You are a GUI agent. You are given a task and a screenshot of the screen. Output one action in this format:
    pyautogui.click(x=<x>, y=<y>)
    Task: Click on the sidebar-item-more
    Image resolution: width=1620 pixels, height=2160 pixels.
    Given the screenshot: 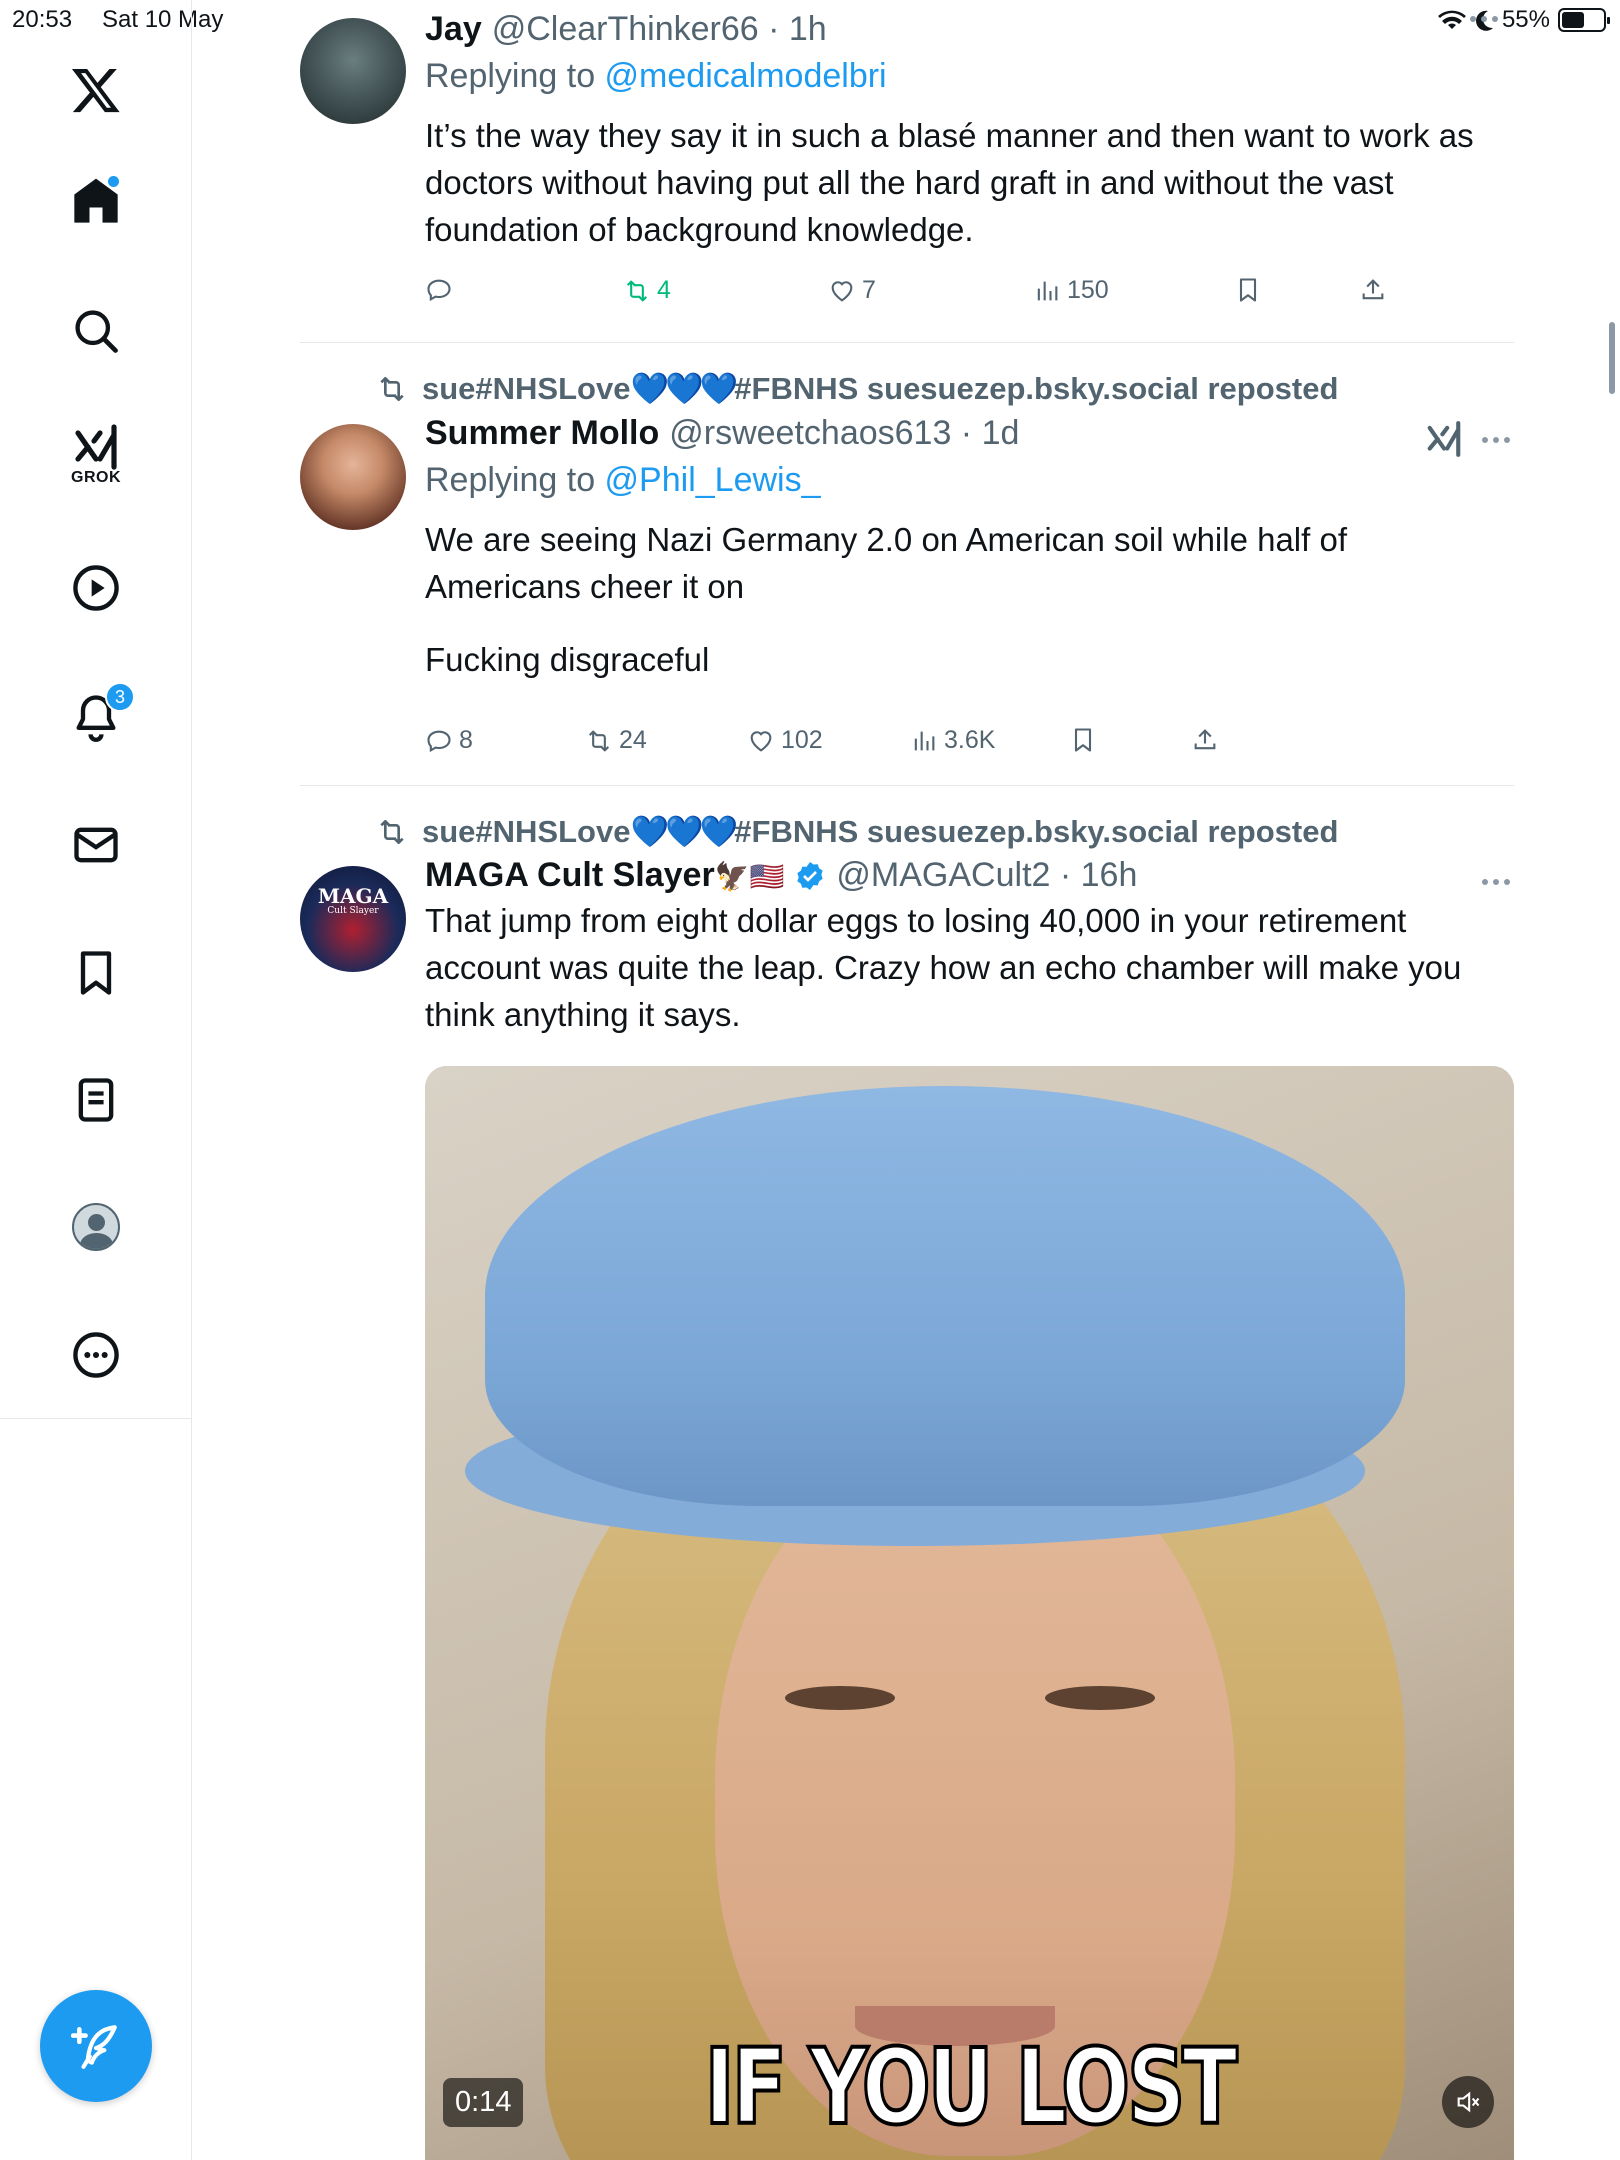 What is the action you would take?
    pyautogui.click(x=96, y=1355)
    